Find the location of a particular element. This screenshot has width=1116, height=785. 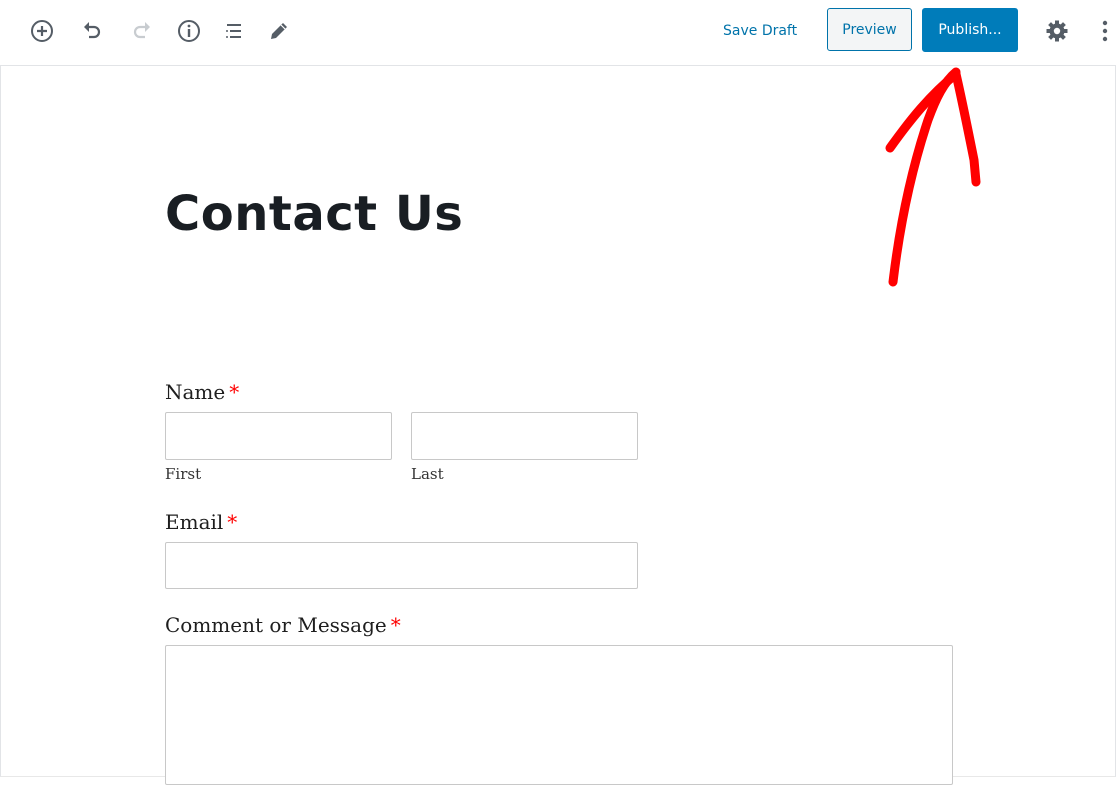

last-name-input is located at coordinates (524, 436).